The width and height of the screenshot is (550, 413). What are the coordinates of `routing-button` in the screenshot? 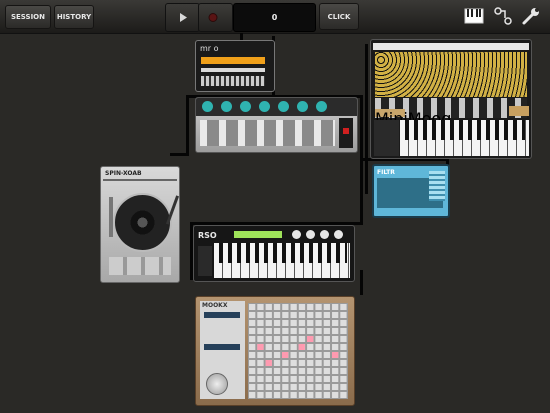 It's located at (503, 16).